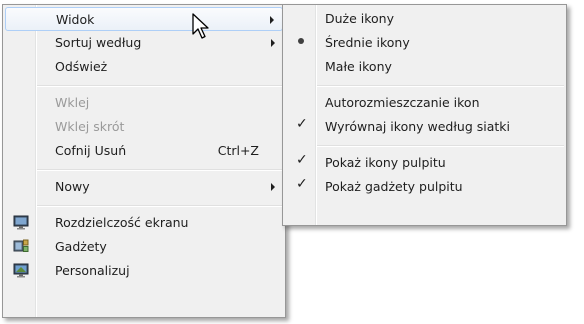  I want to click on menu-item-sort-by-label: Sortuj według, so click(98, 42).